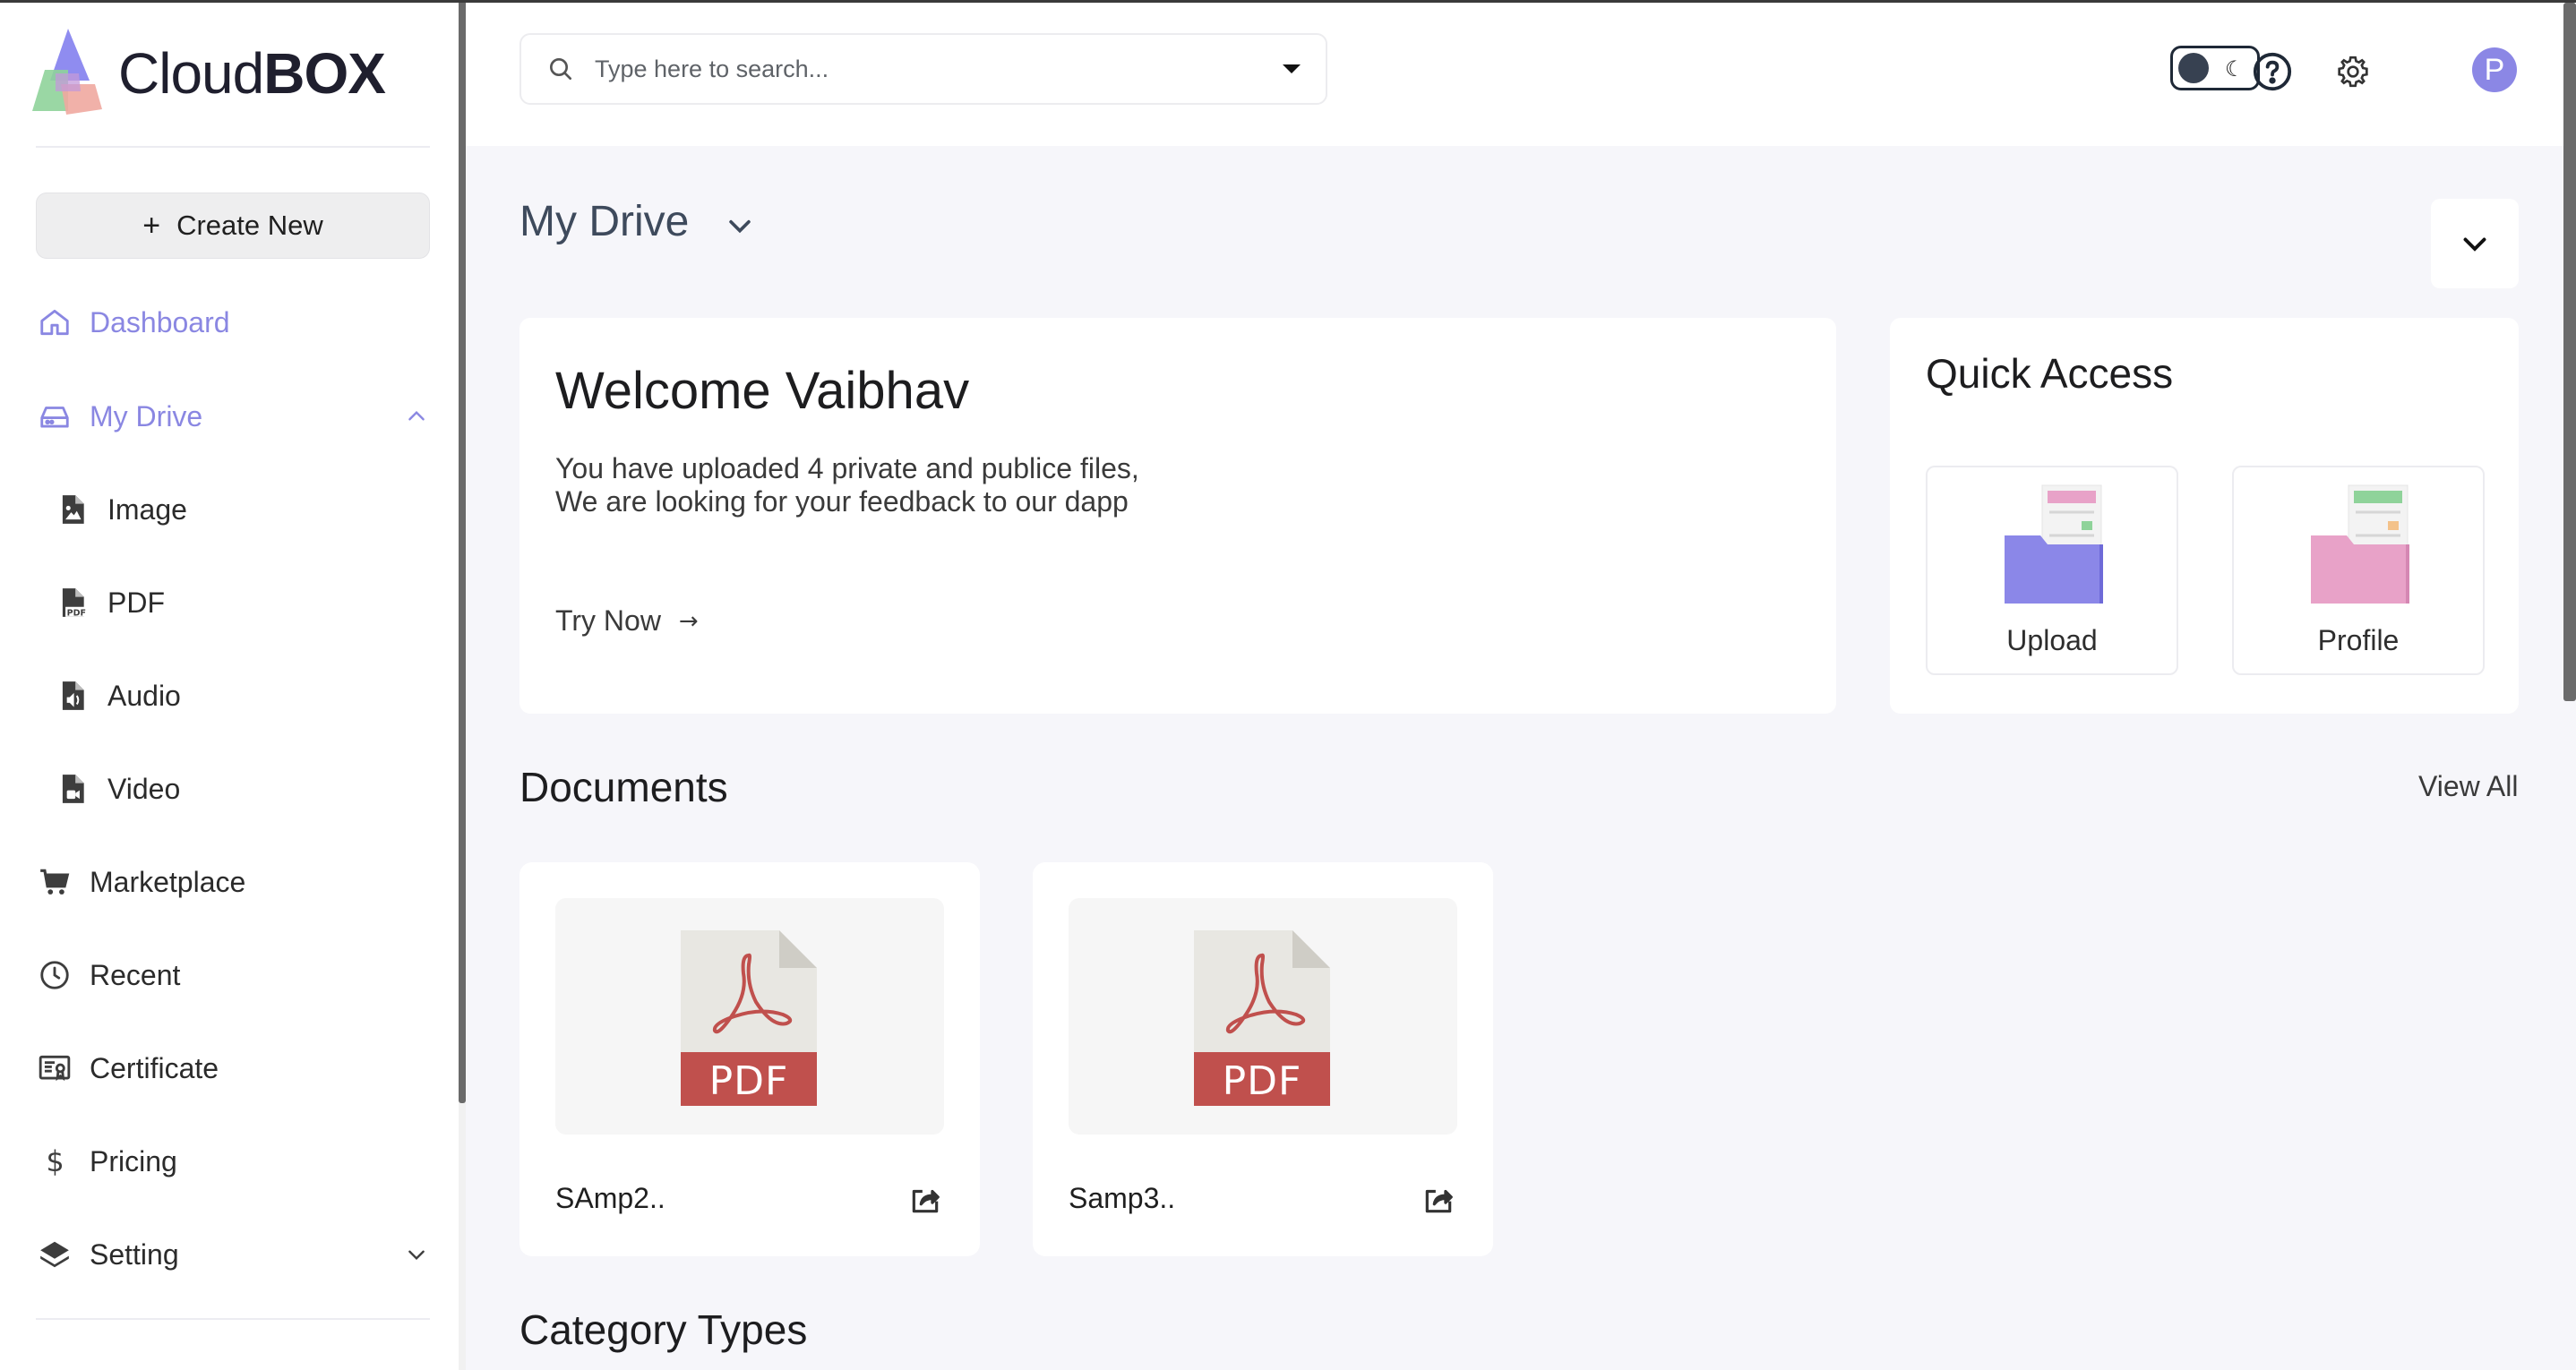 Image resolution: width=2576 pixels, height=1370 pixels. Describe the element at coordinates (233, 1161) in the screenshot. I see `sidebar-item-pricing: $ Pricing` at that location.